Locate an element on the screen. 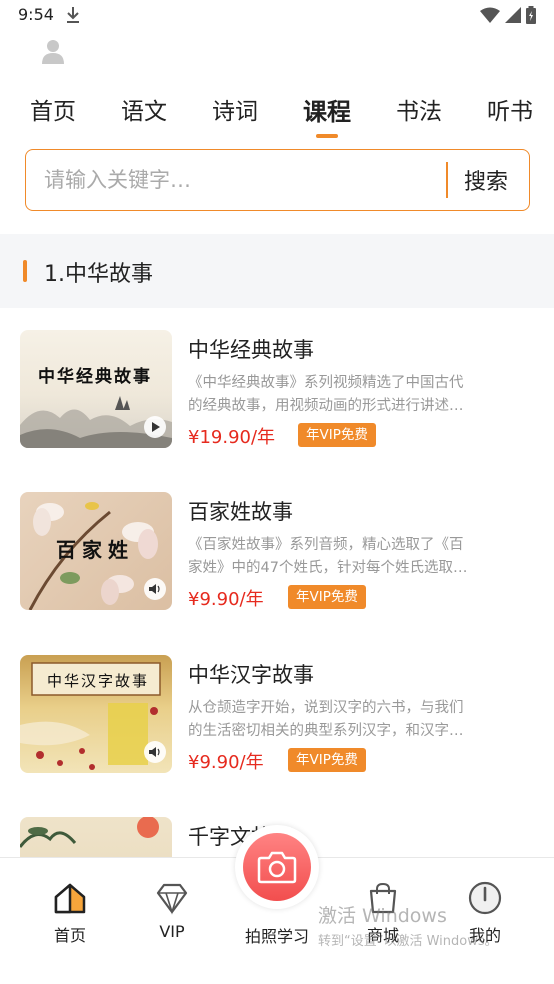  photo-learn-button is located at coordinates (277, 867).